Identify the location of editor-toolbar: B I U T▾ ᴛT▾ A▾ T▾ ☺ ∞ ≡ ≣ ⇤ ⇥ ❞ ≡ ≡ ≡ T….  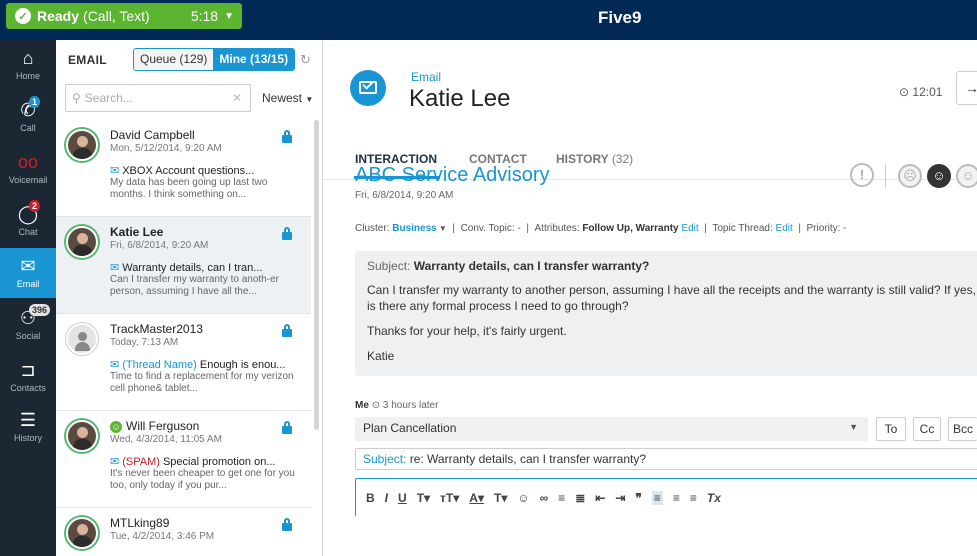
(666, 497).